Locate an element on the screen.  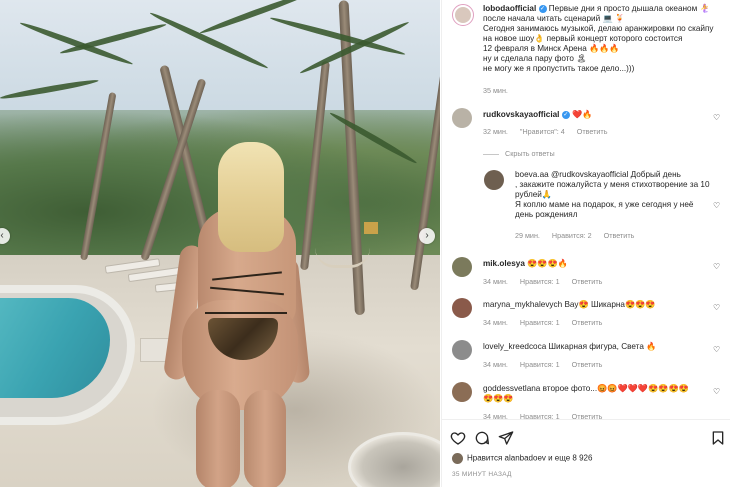
caption-line: 12 февраля в Минск Арена 🔥🔥🔥 is located at coordinates (551, 48).